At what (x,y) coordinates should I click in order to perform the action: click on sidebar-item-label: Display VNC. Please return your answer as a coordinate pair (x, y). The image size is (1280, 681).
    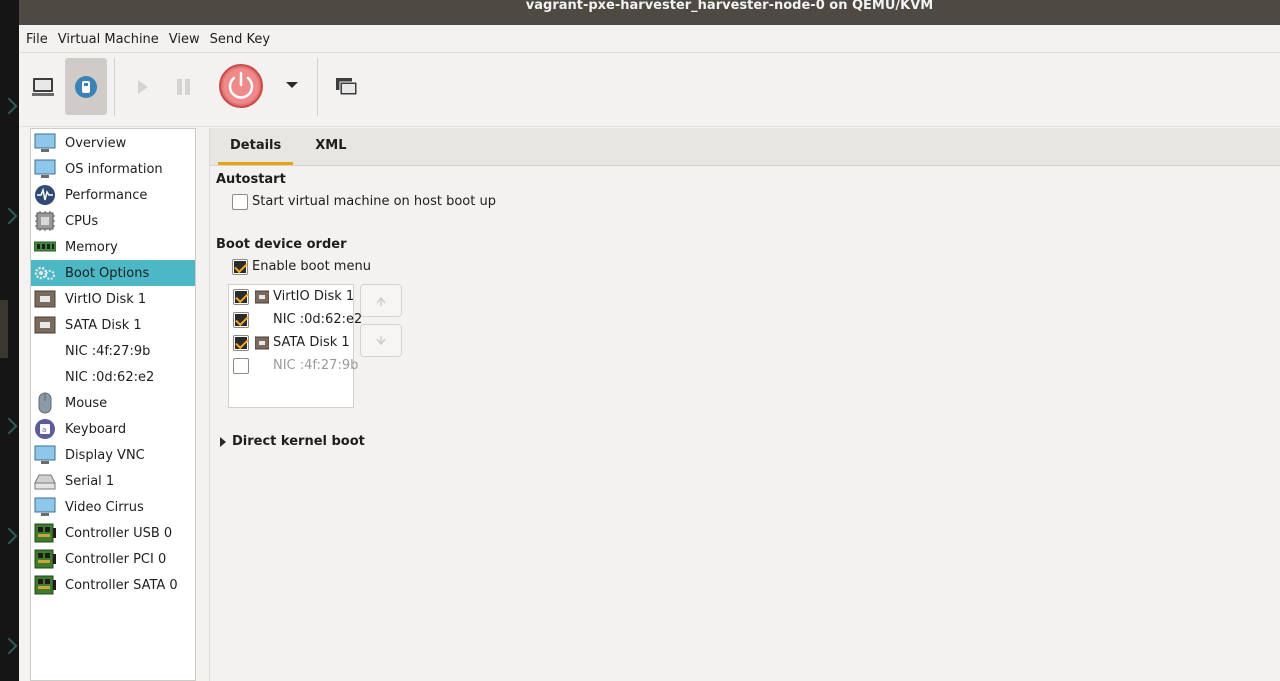
    Looking at the image, I should click on (105, 455).